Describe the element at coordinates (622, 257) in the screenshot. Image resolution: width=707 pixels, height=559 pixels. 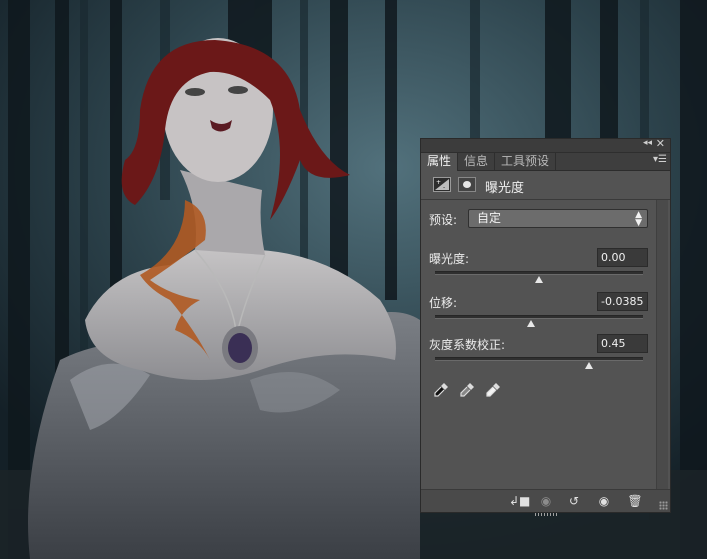
I see `exposure-input: 0.00` at that location.